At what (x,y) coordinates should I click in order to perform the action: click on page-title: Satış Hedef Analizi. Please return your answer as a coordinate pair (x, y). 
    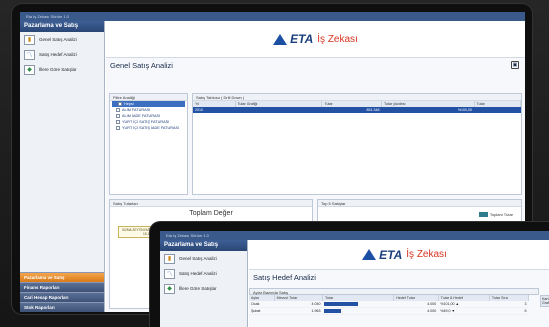
    Looking at the image, I should click on (284, 277).